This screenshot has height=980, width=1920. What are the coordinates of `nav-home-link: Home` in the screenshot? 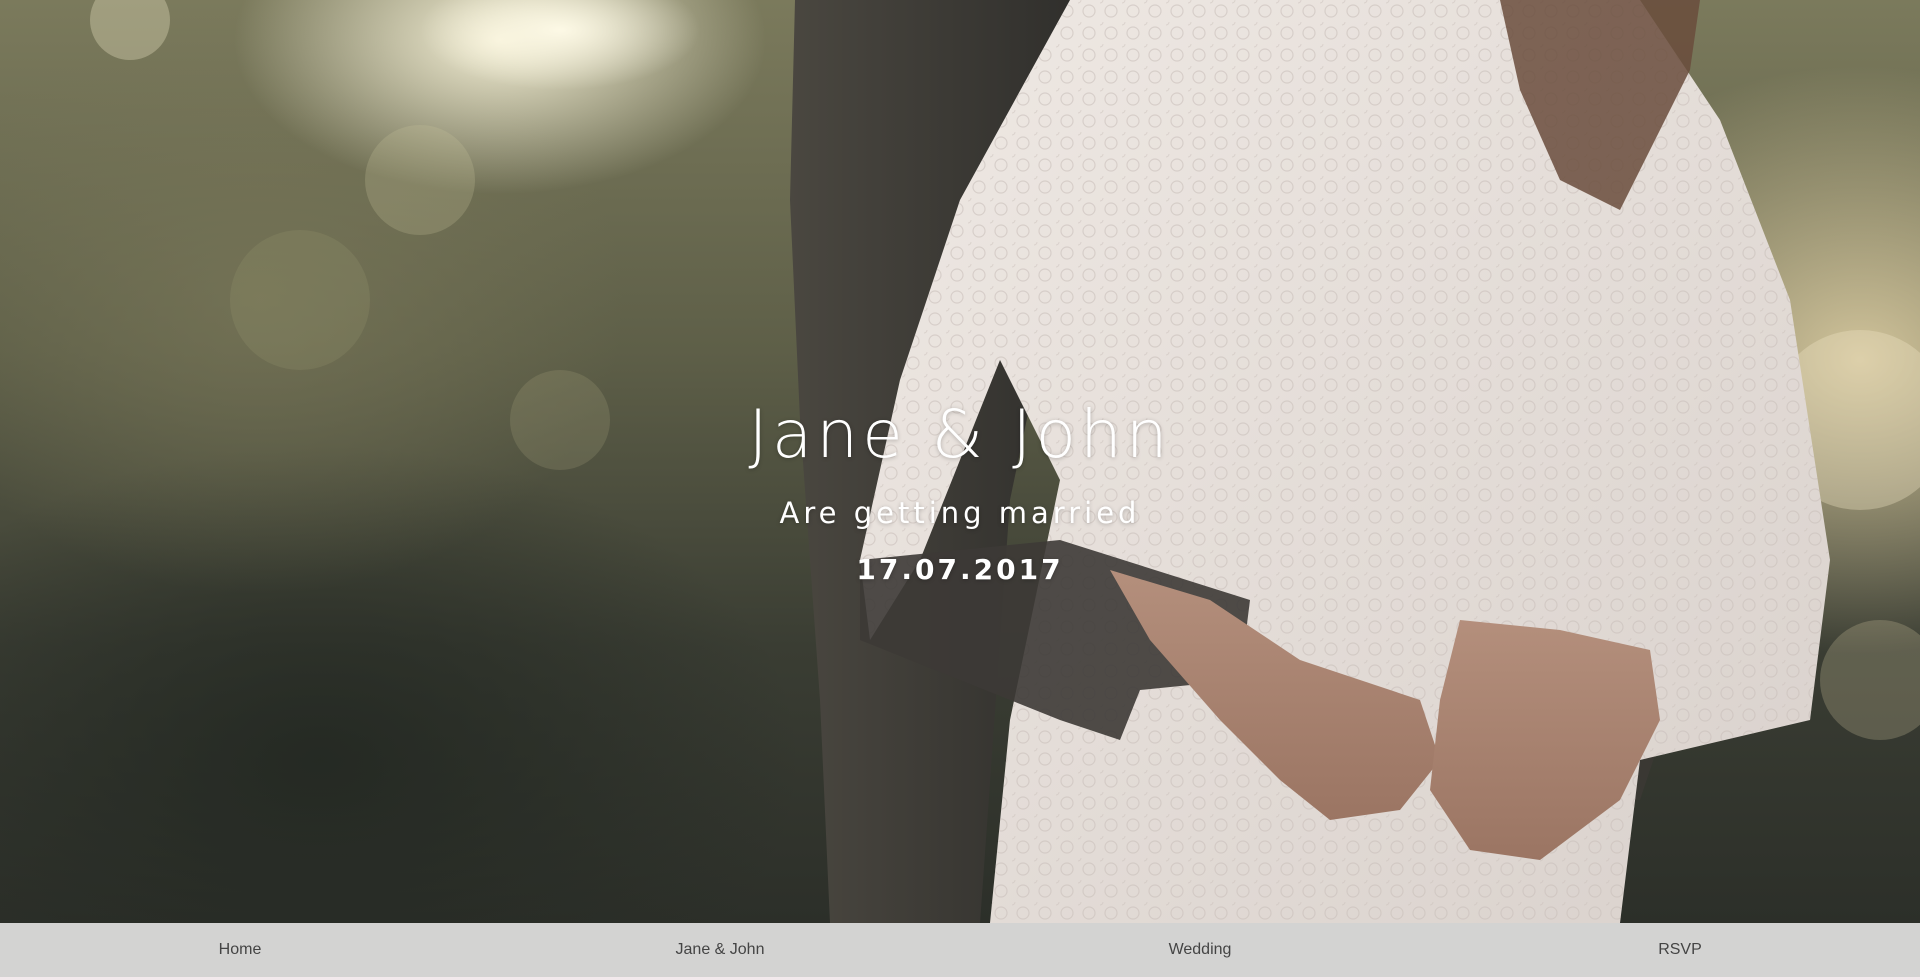 It's located at (240, 950).